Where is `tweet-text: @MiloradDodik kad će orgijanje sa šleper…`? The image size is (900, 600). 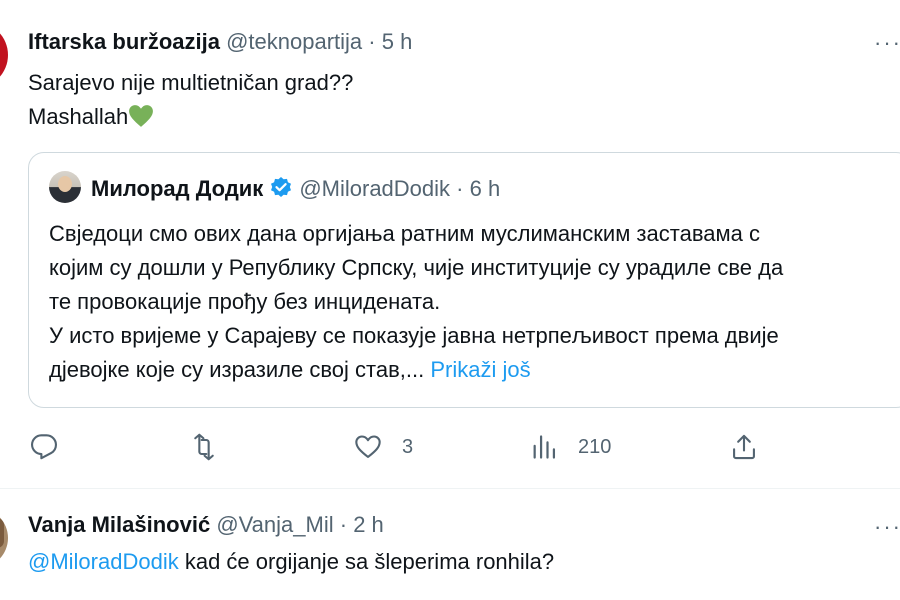 tweet-text: @MiloradDodik kad će orgijanje sa šleper… is located at coordinates (291, 562).